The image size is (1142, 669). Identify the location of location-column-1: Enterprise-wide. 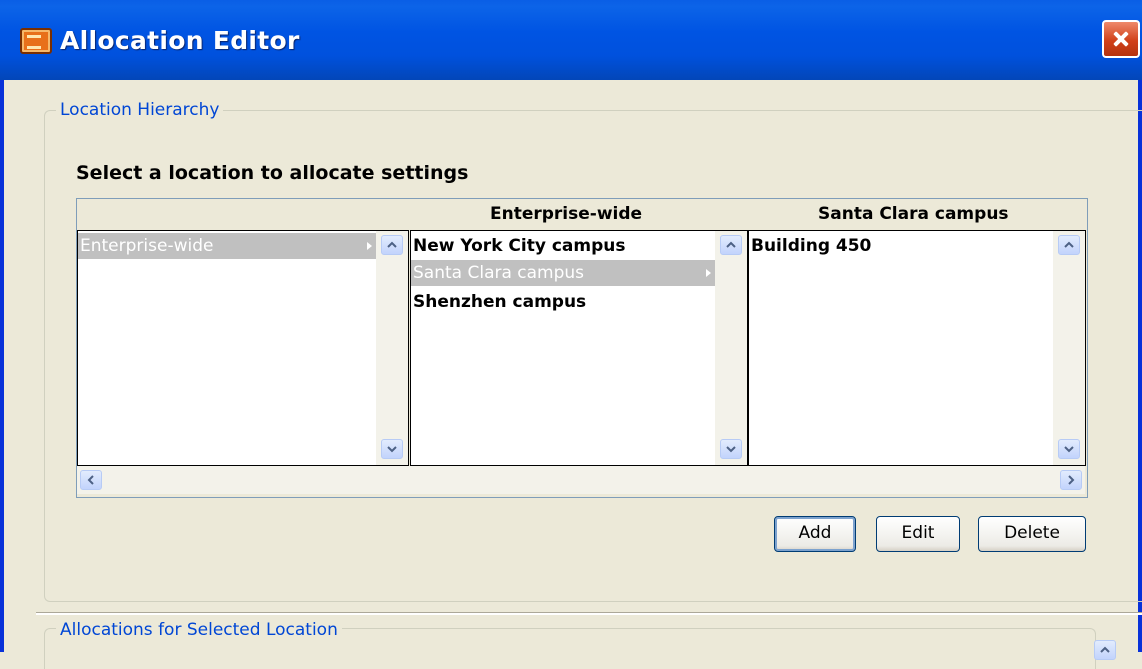
(243, 348).